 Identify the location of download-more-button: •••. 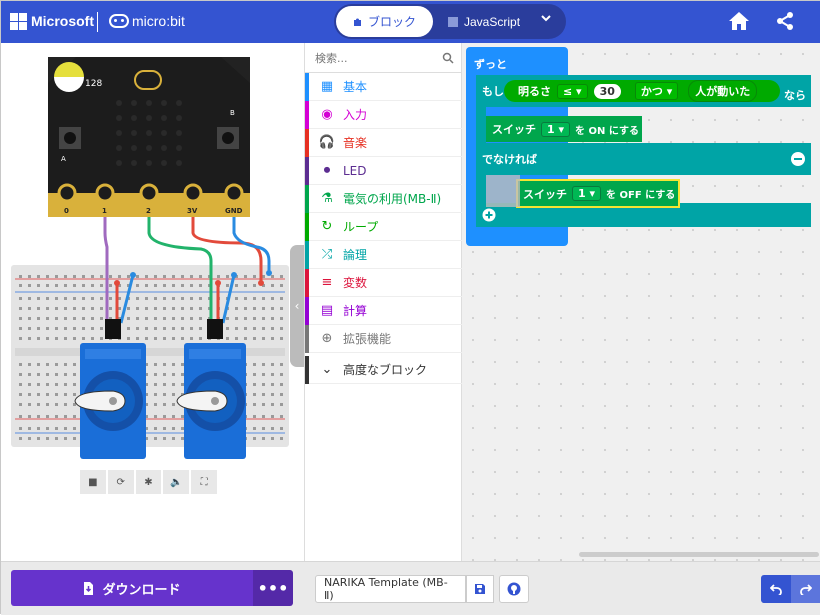
(273, 588).